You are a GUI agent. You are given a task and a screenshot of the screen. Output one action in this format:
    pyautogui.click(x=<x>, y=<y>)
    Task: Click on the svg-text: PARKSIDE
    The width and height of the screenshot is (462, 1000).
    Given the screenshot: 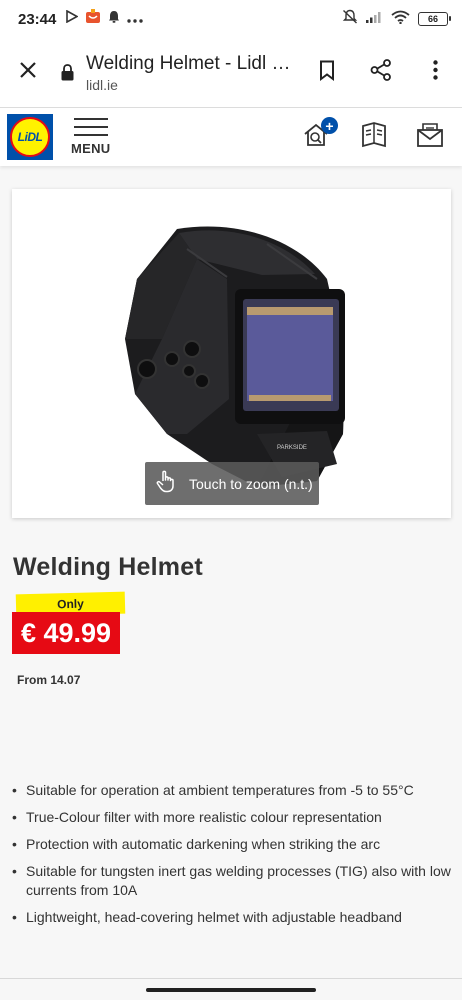 What is the action you would take?
    pyautogui.click(x=292, y=448)
    